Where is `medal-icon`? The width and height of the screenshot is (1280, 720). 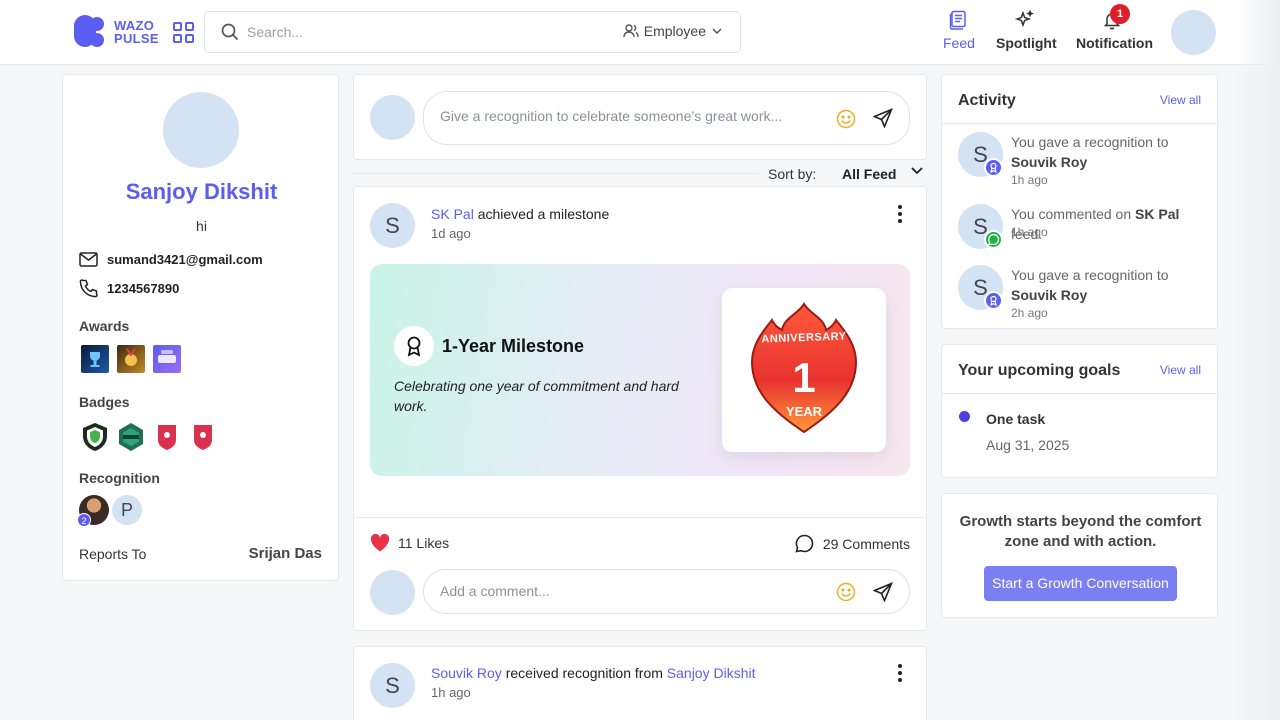
medal-icon is located at coordinates (131, 357).